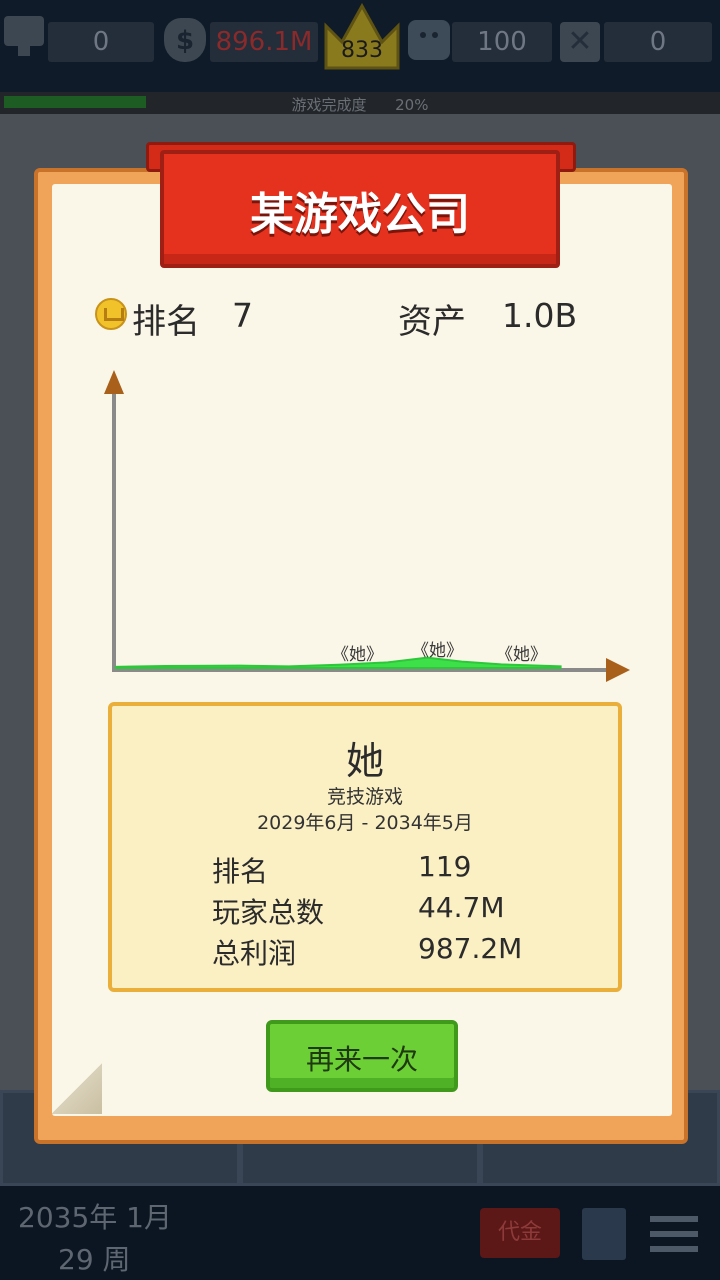  Describe the element at coordinates (77, 1088) in the screenshot. I see `page-curl` at that location.